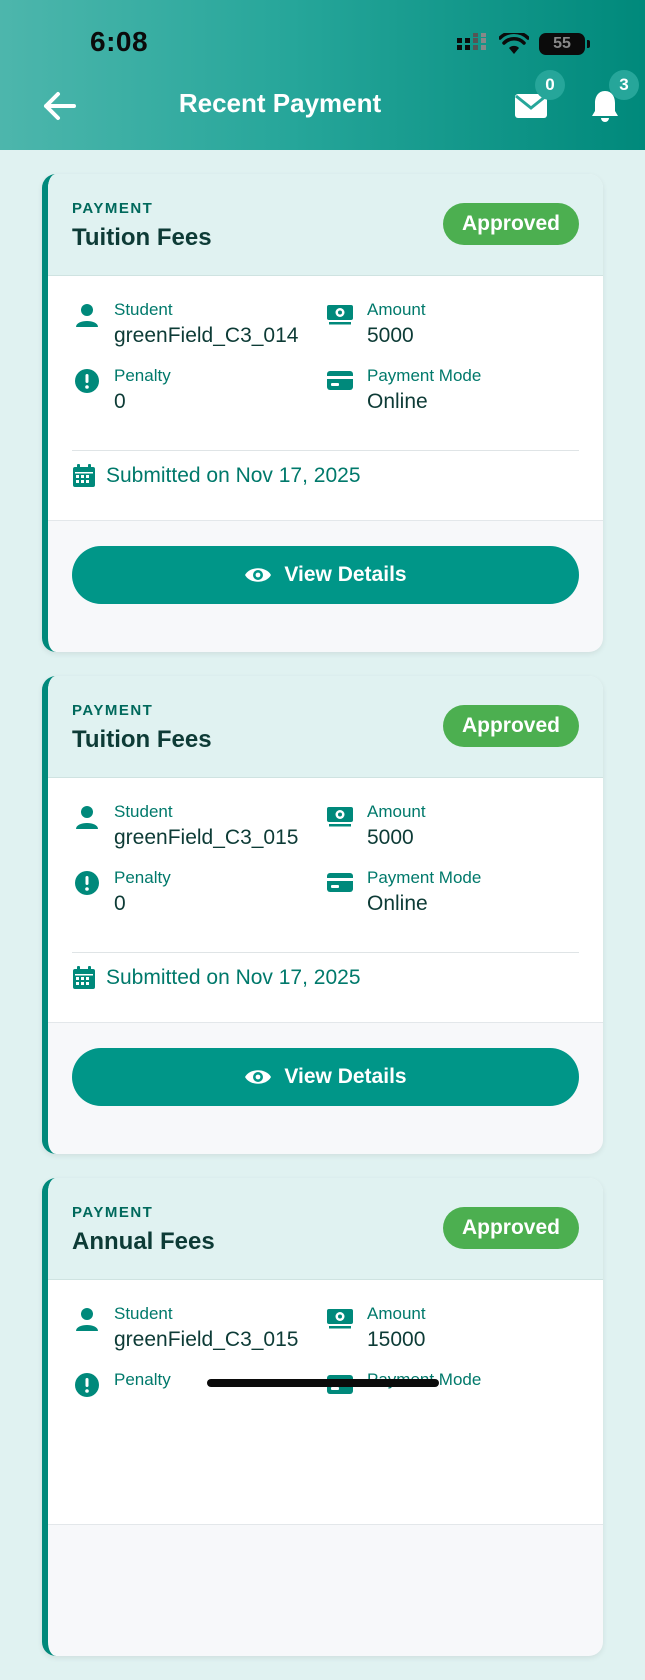 Image resolution: width=645 pixels, height=1680 pixels. I want to click on status-time: 6:08, so click(119, 41).